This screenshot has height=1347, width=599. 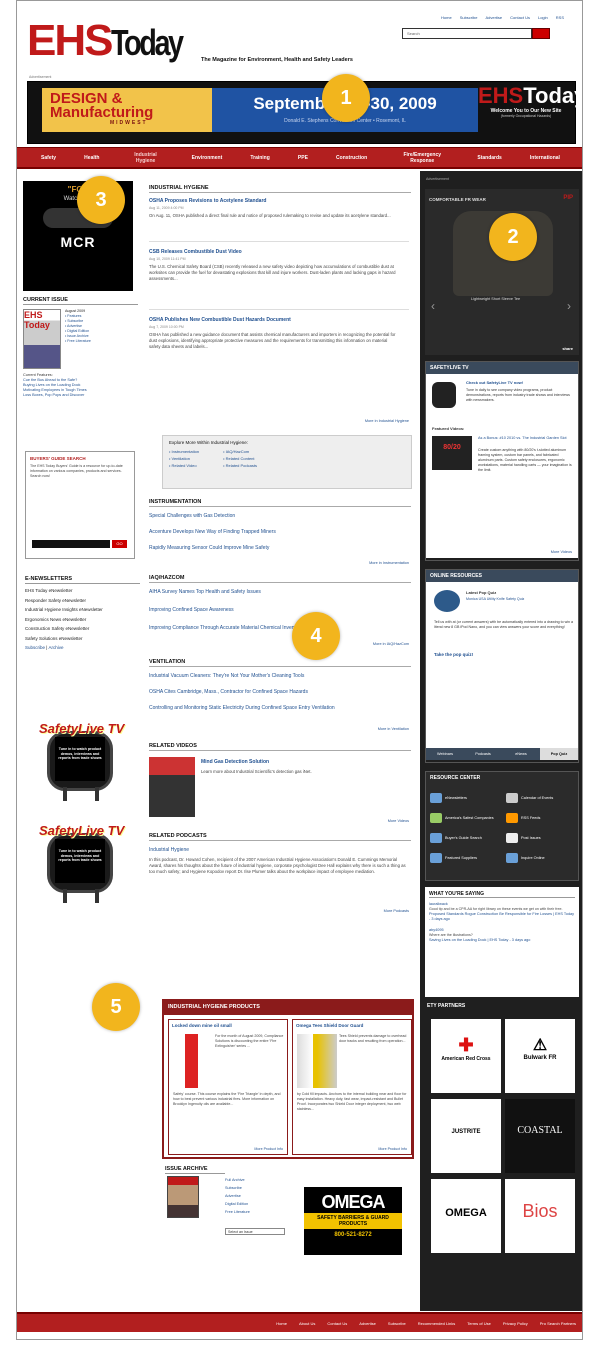 I want to click on video-title: Mind Gas Detection Solution, so click(x=235, y=762).